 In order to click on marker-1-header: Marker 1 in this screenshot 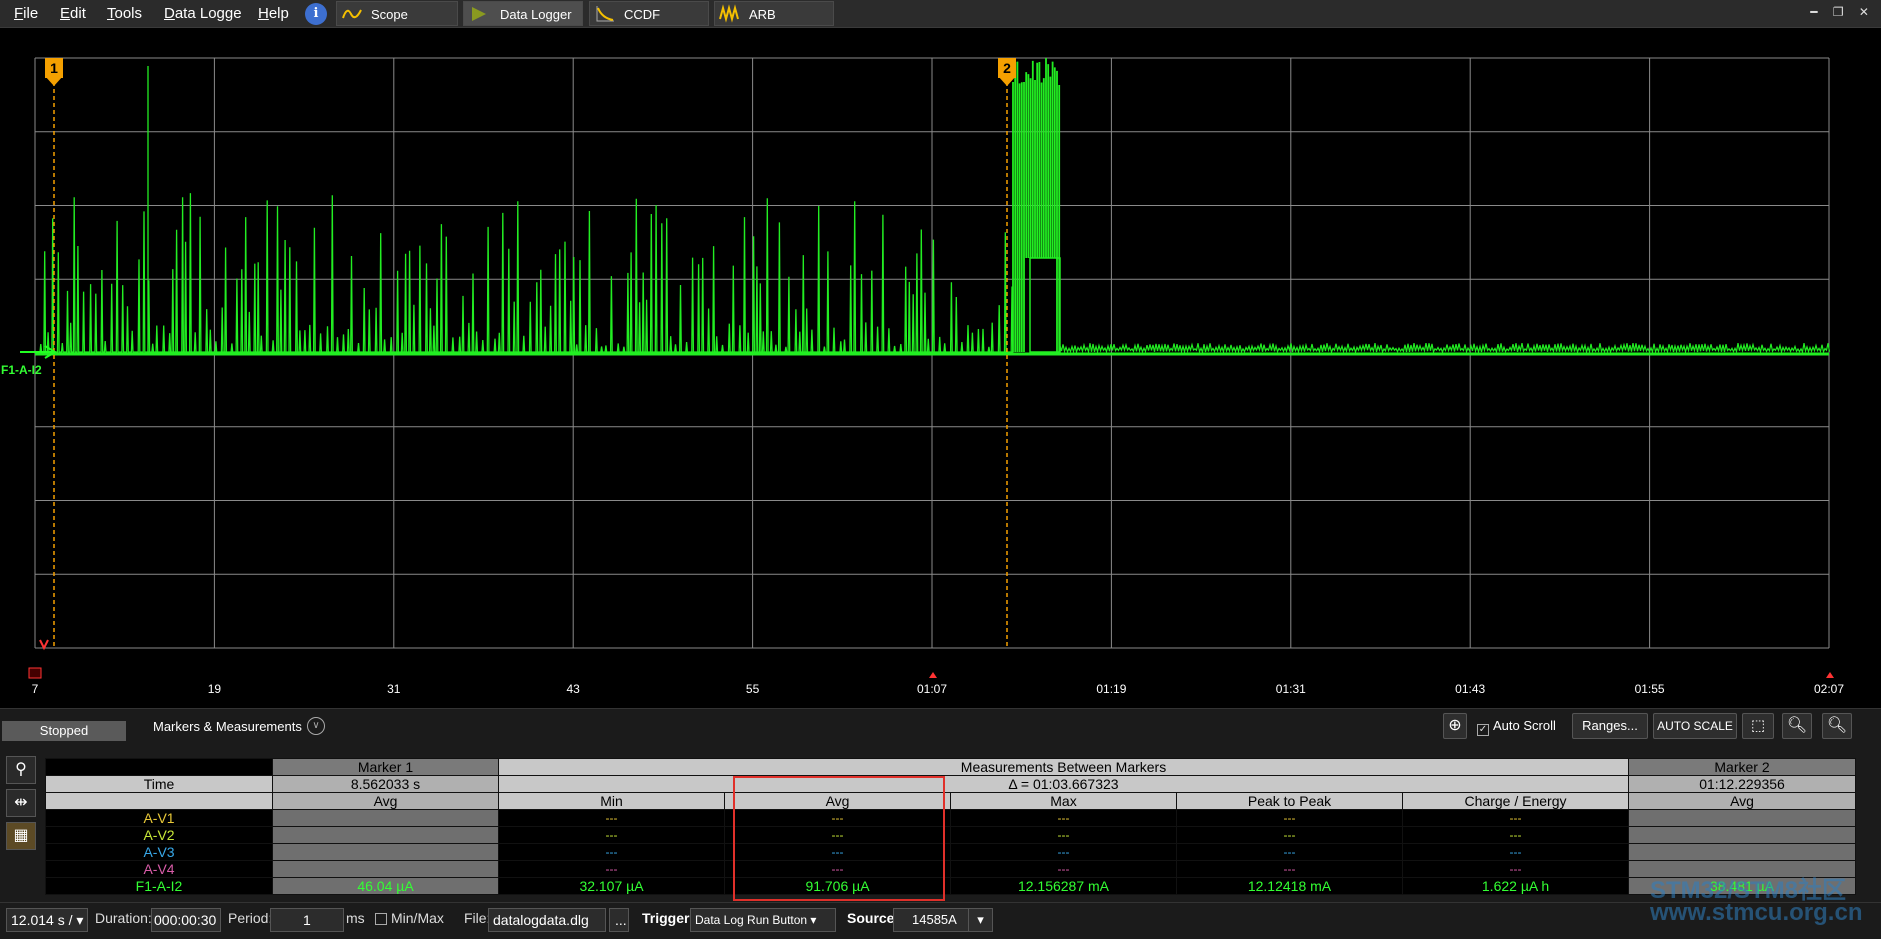, I will do `click(385, 767)`.